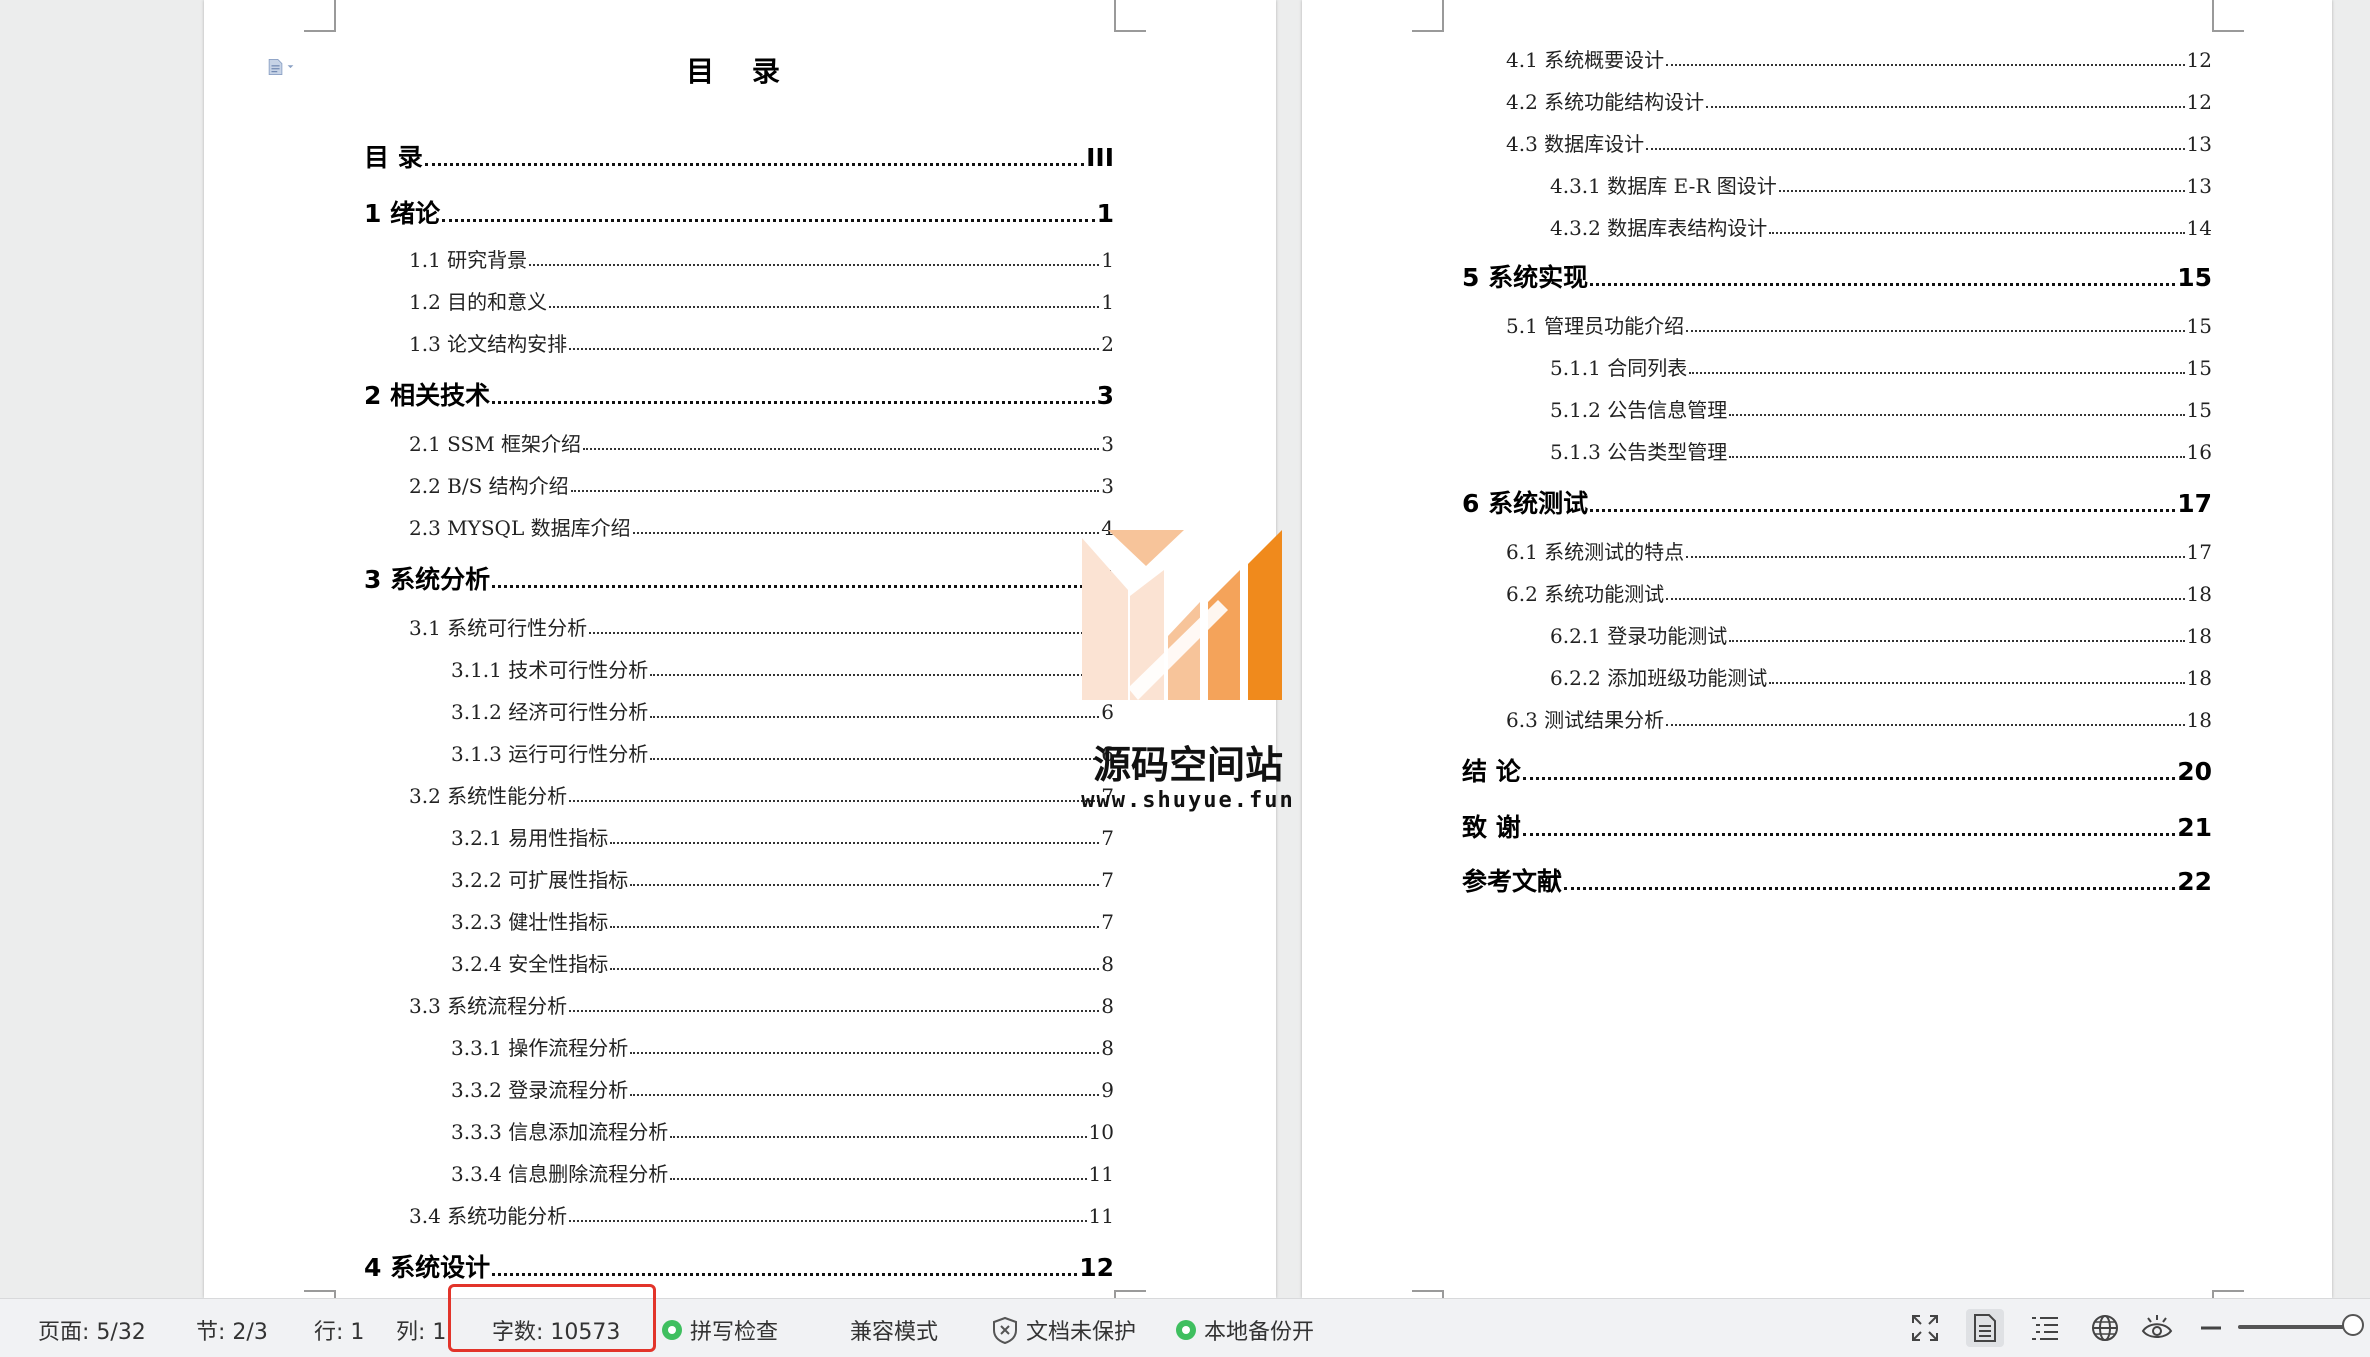 The width and height of the screenshot is (2370, 1357). What do you see at coordinates (1859, 550) in the screenshot?
I see `toc-entry: 6.1 系统测试的特点 17` at bounding box center [1859, 550].